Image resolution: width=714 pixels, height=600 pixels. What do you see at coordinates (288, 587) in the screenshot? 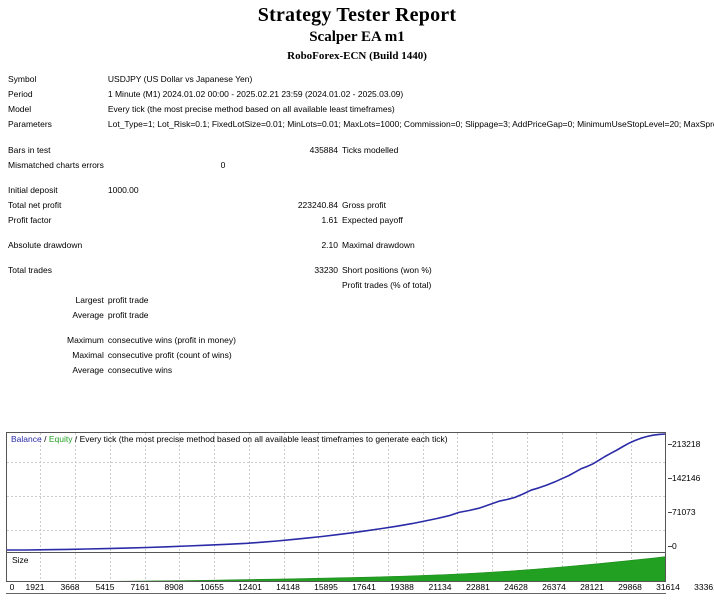
I see `x-axis-label-8: 14148` at bounding box center [288, 587].